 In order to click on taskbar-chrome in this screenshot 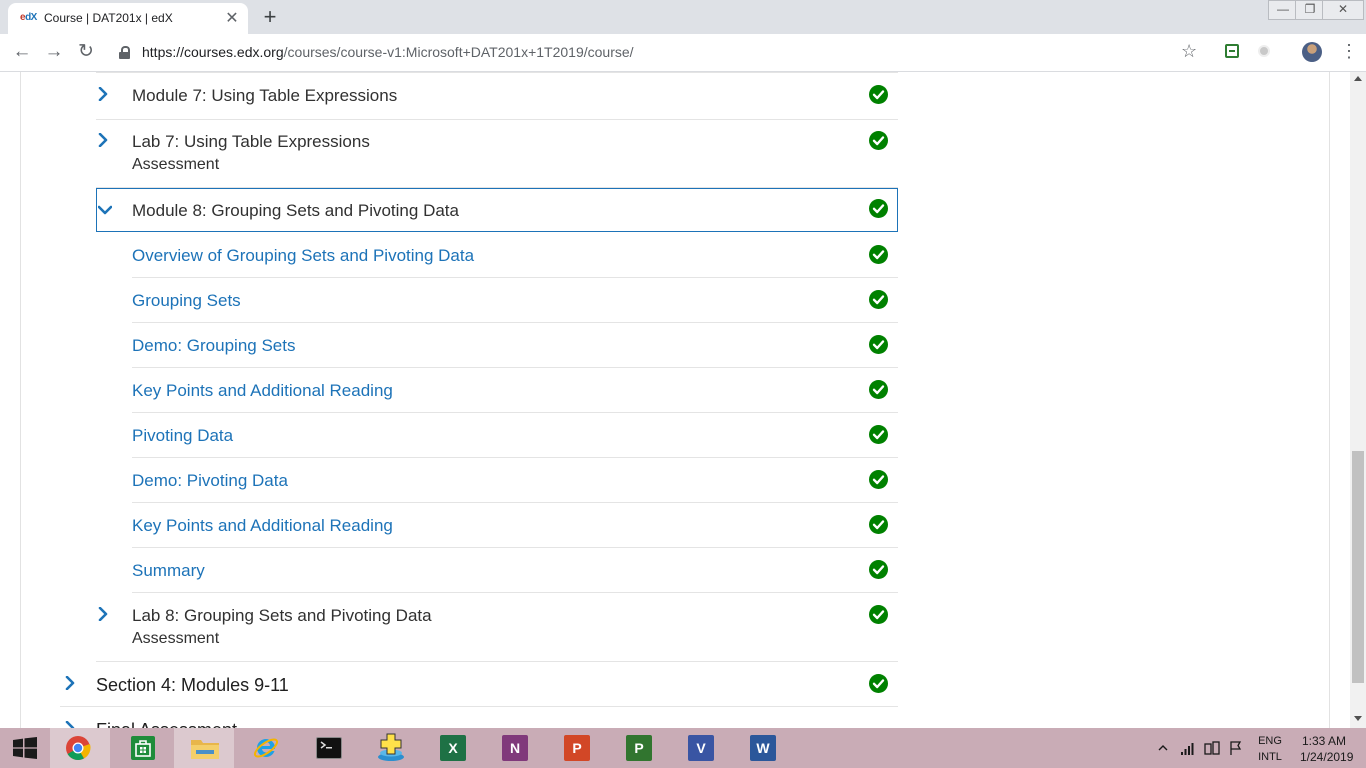, I will do `click(80, 748)`.